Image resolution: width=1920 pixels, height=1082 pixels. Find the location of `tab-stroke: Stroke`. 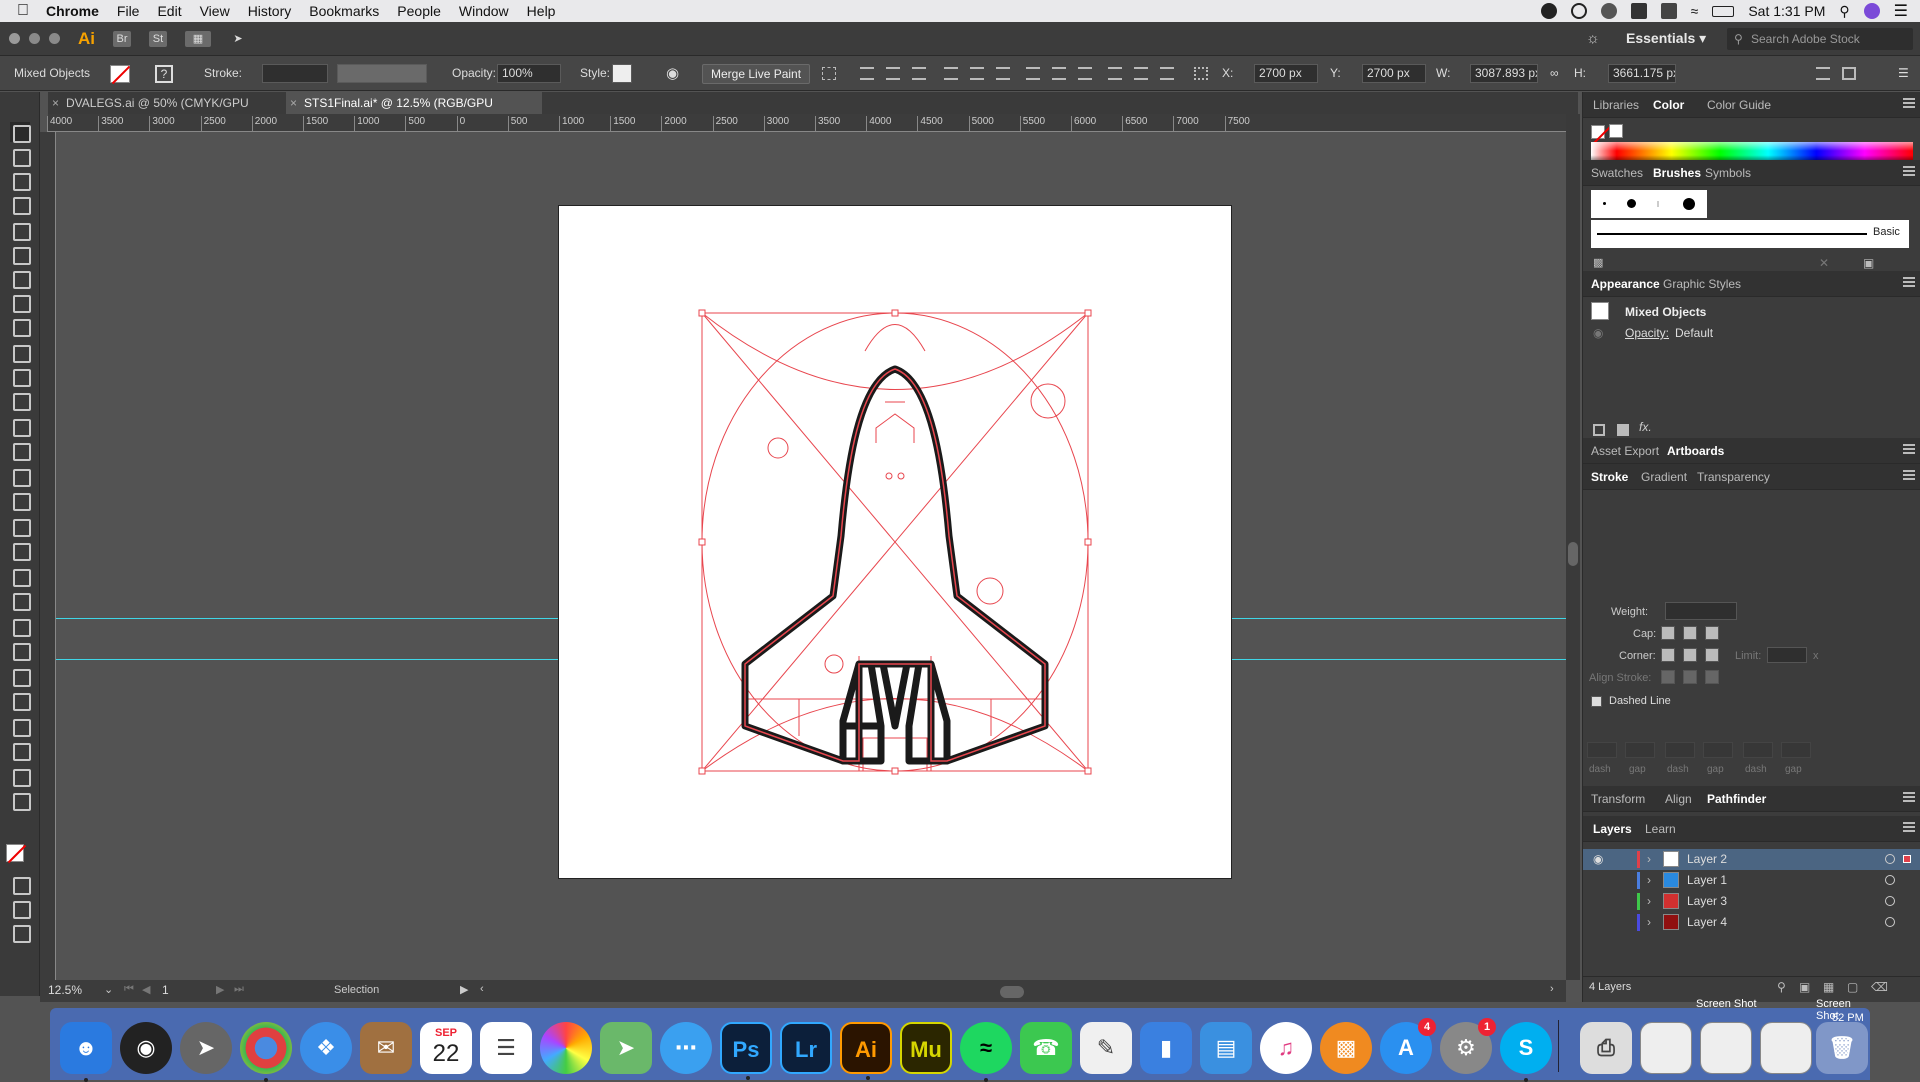

tab-stroke: Stroke is located at coordinates (1609, 477).